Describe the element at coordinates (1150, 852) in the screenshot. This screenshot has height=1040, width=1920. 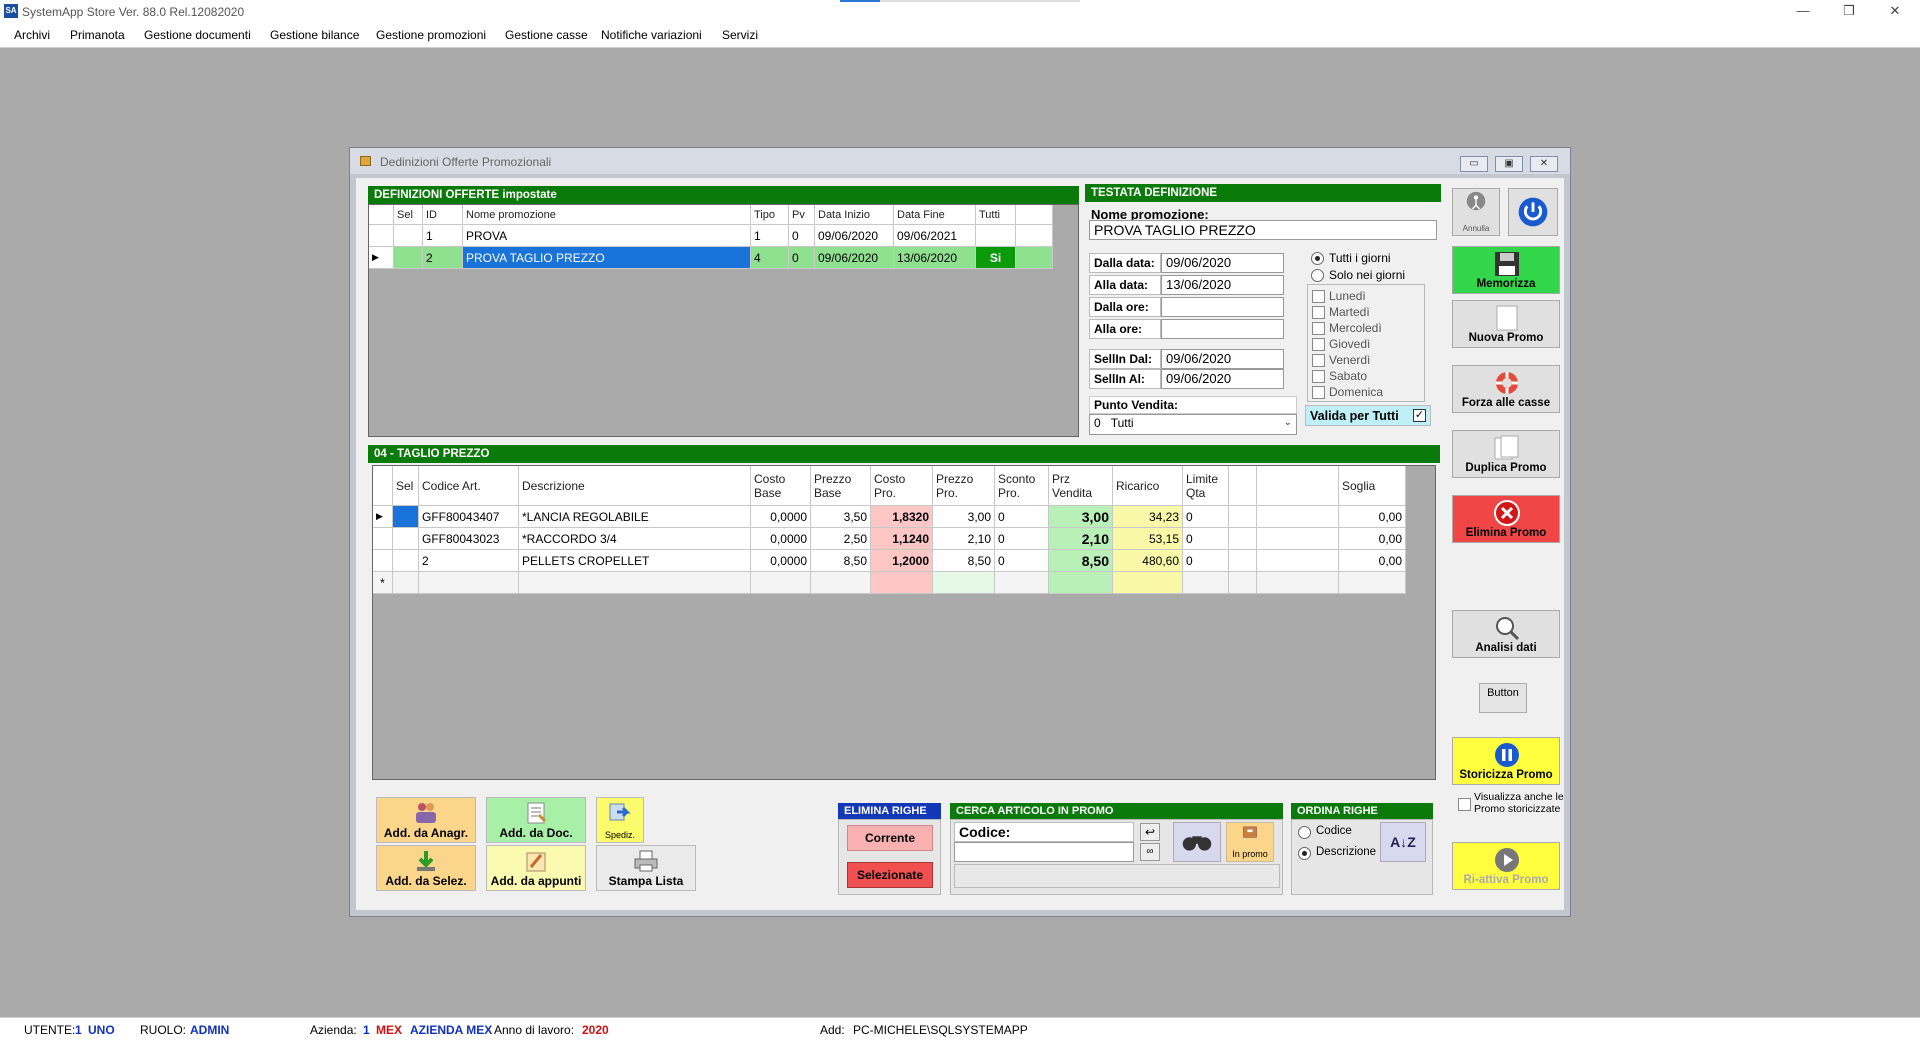
I see `binoculars-small-icon: ∞` at that location.